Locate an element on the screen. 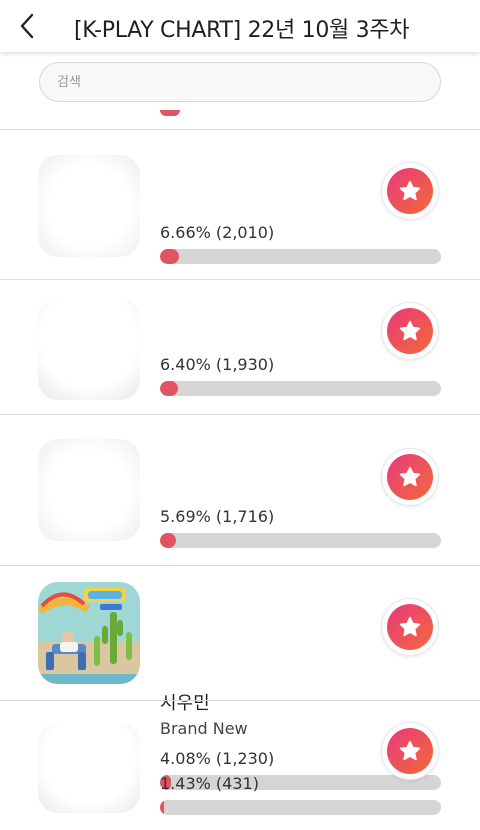 Image resolution: width=480 pixels, height=830 pixels. progress-bar-partial is located at coordinates (170, 113).